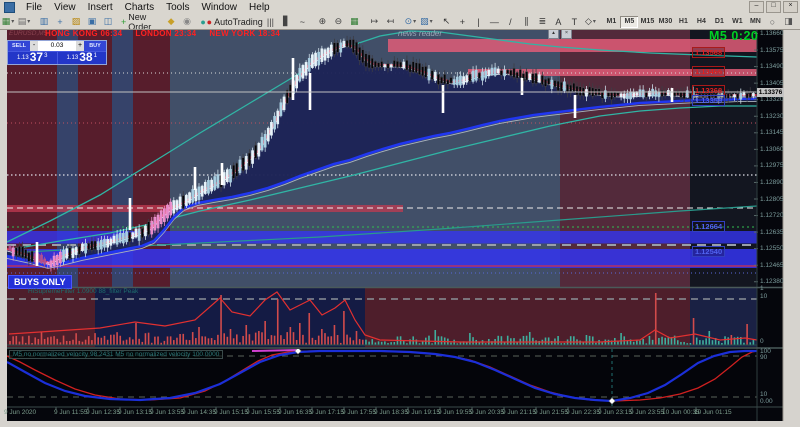 This screenshot has width=800, height=427. I want to click on price-axis-label: 1.12380, so click(772, 281).